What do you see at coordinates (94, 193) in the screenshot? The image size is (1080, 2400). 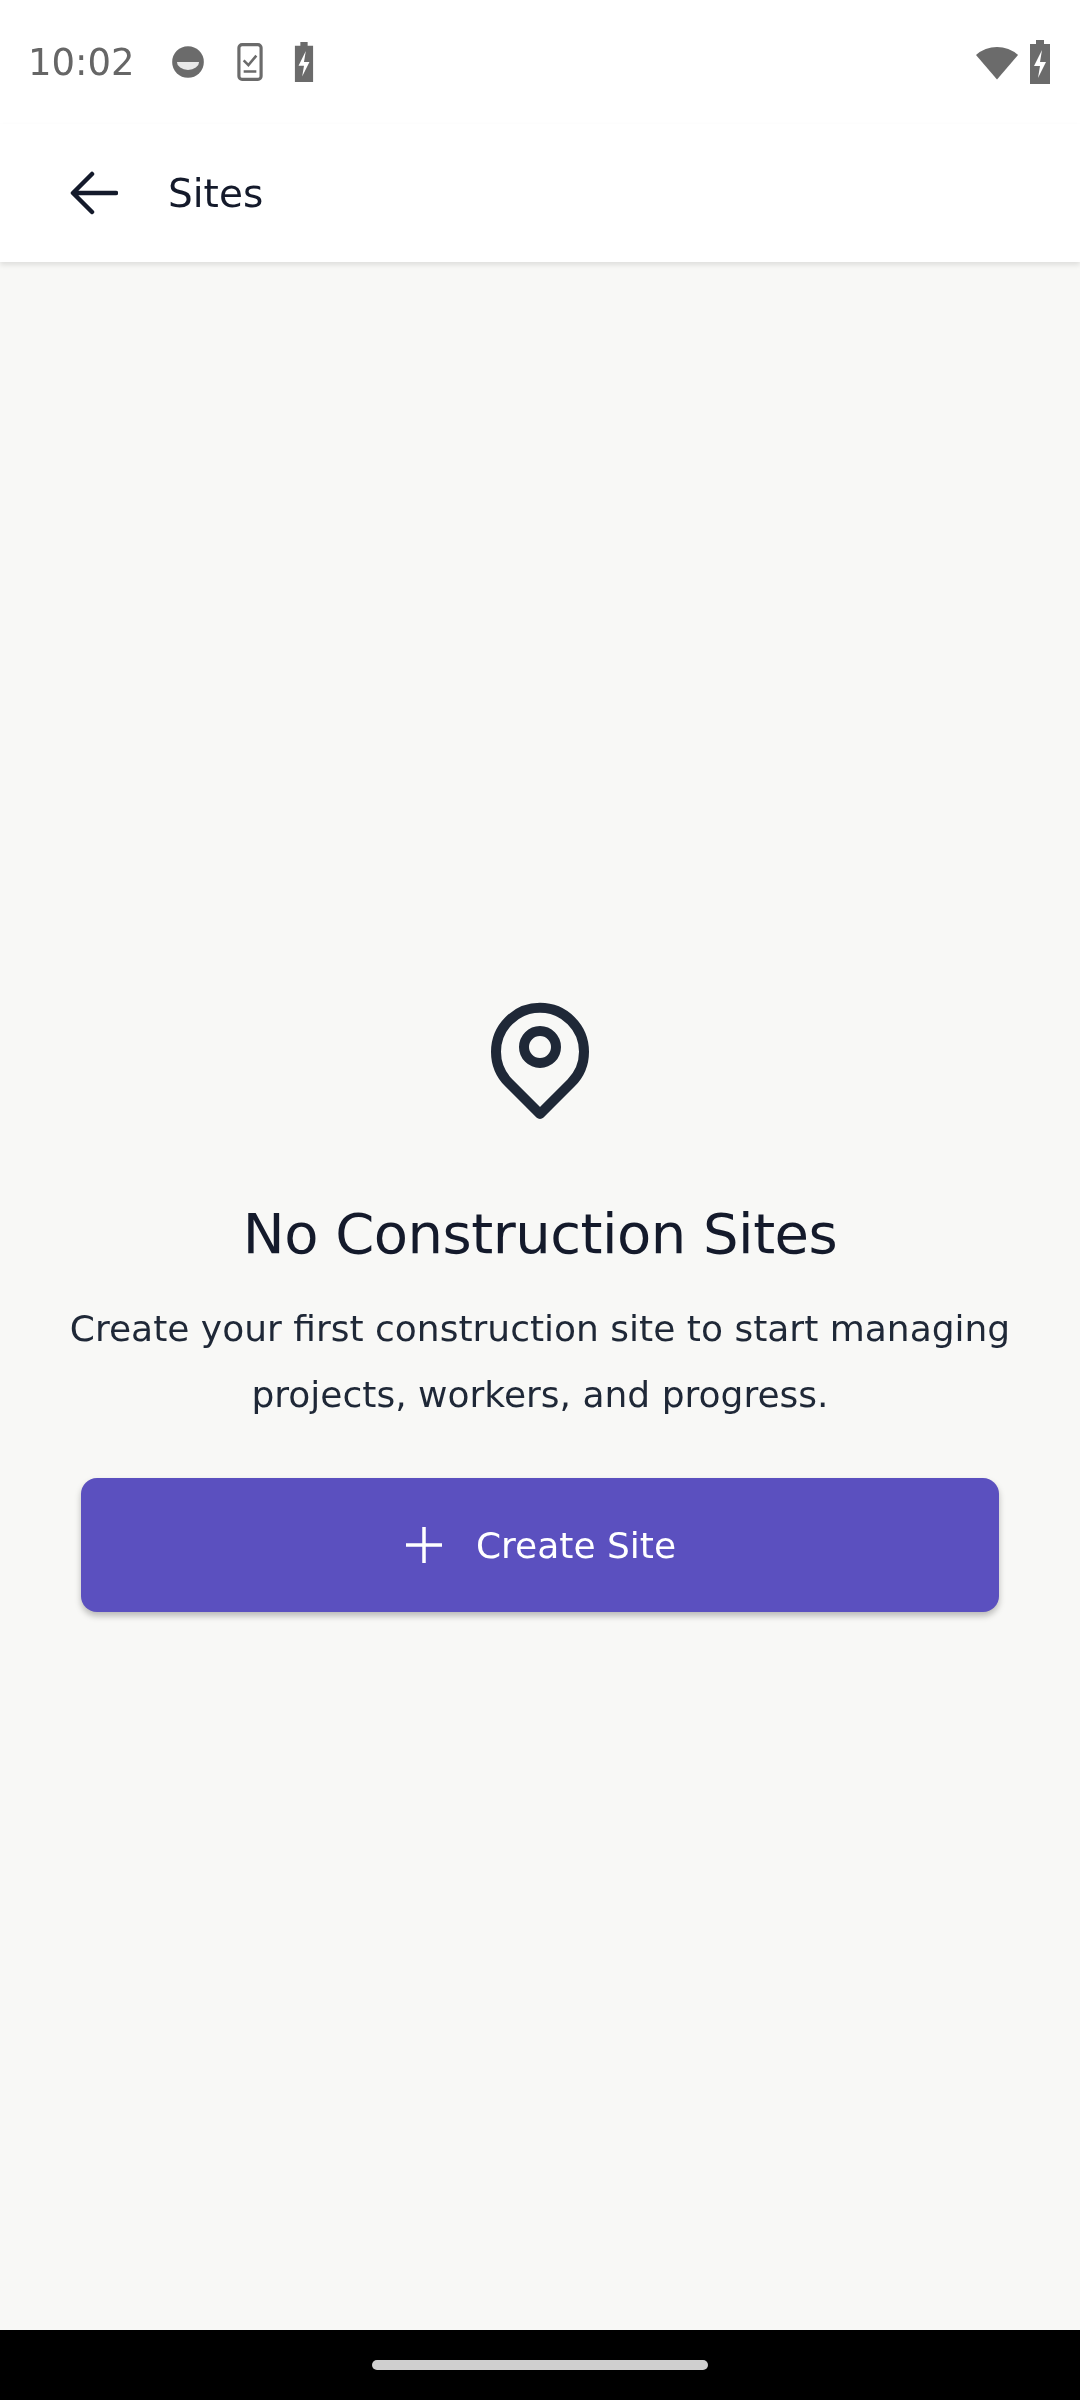 I see `back-arrow-icon` at bounding box center [94, 193].